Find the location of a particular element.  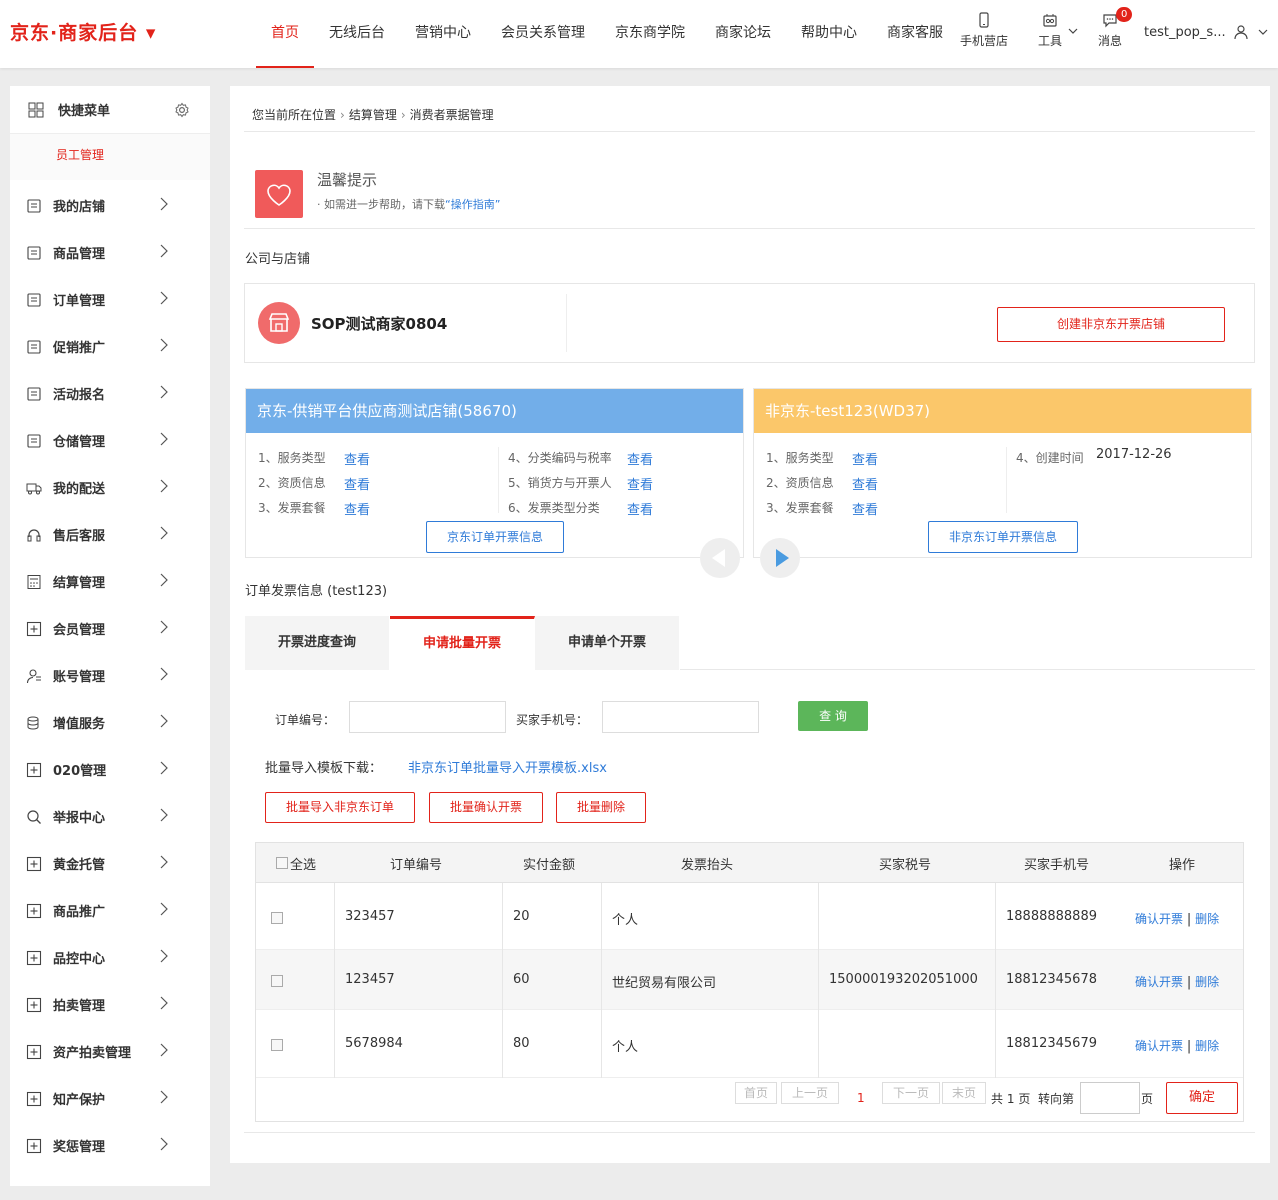

nav-member: 会员关系管理 is located at coordinates (543, 34).